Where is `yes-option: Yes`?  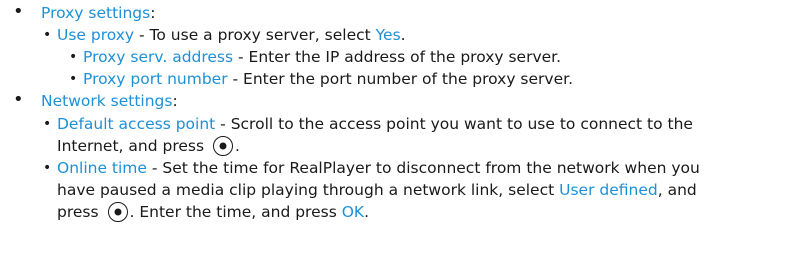 yes-option: Yes is located at coordinates (388, 35).